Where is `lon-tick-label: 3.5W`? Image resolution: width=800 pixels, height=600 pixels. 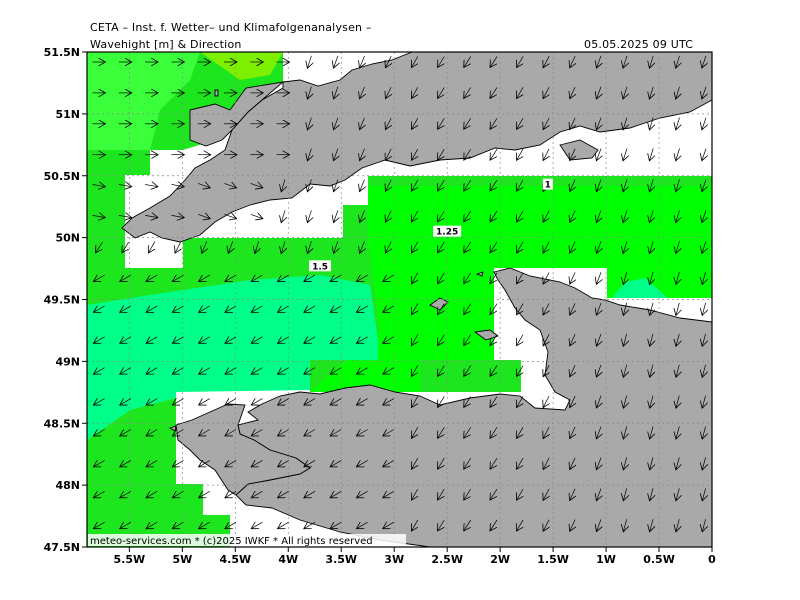 lon-tick-label: 3.5W is located at coordinates (341, 559).